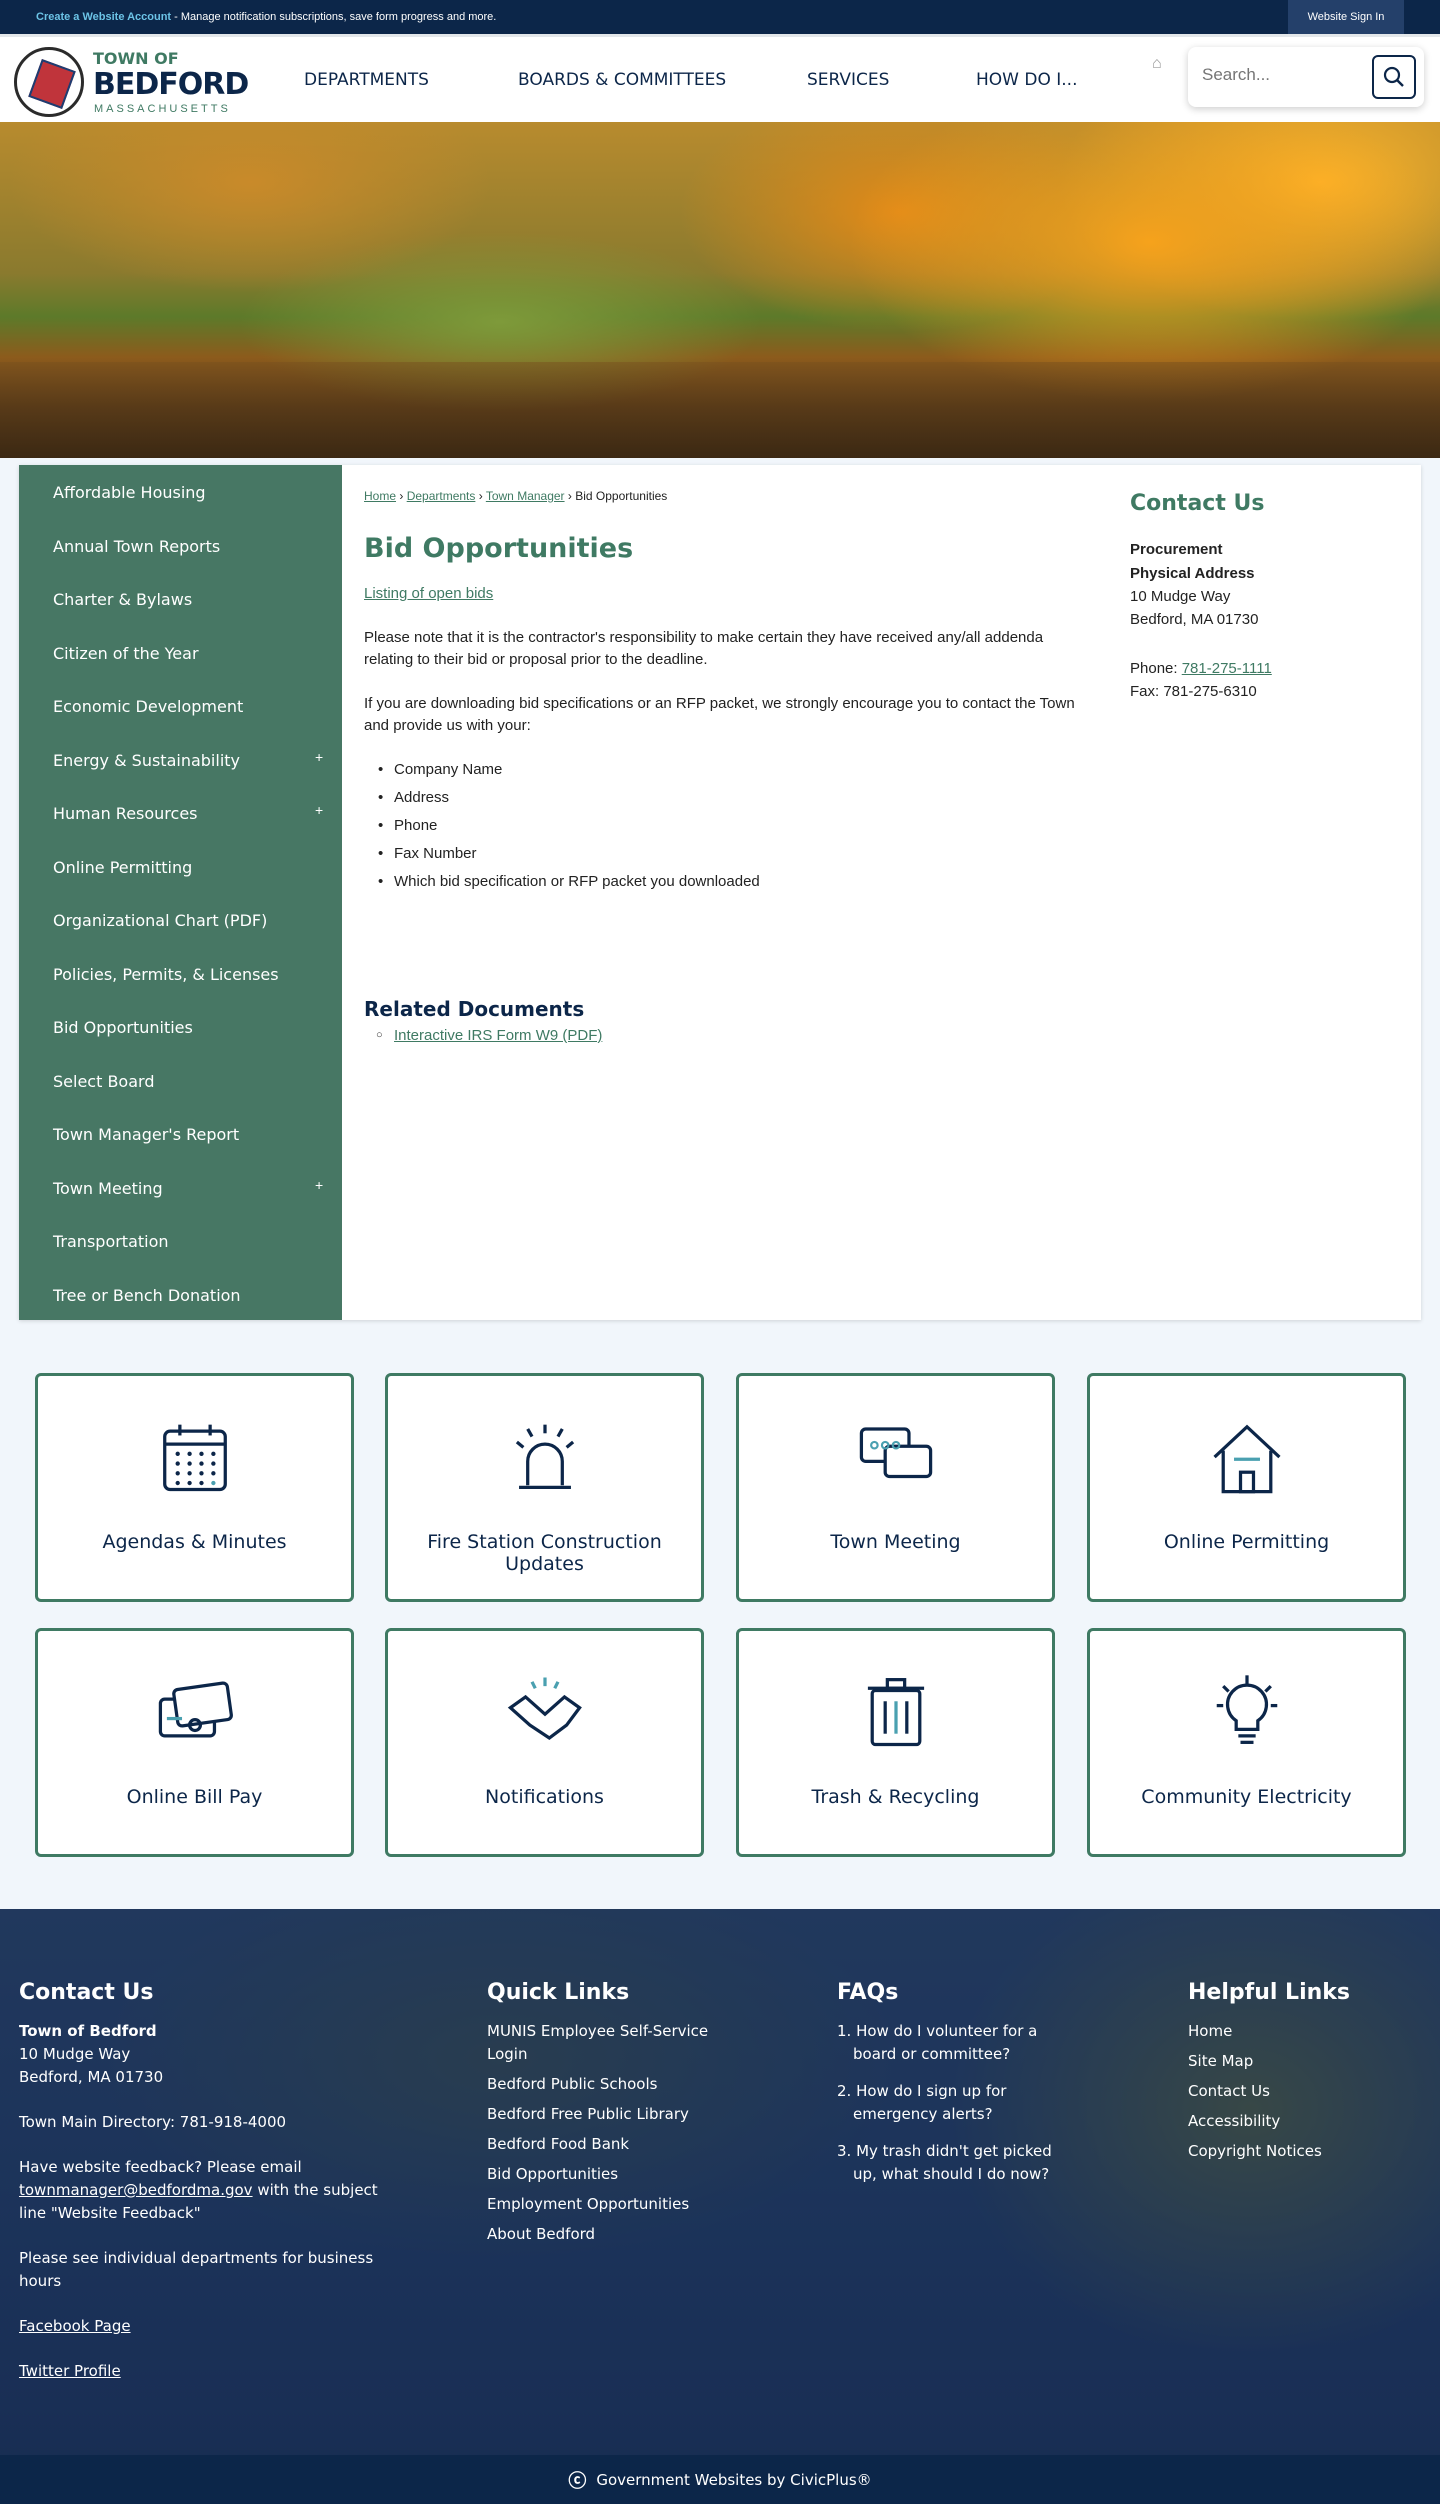 The image size is (1440, 2504). What do you see at coordinates (602, 2043) in the screenshot?
I see `quick-link: MUNIS Employee Self-Service Login` at bounding box center [602, 2043].